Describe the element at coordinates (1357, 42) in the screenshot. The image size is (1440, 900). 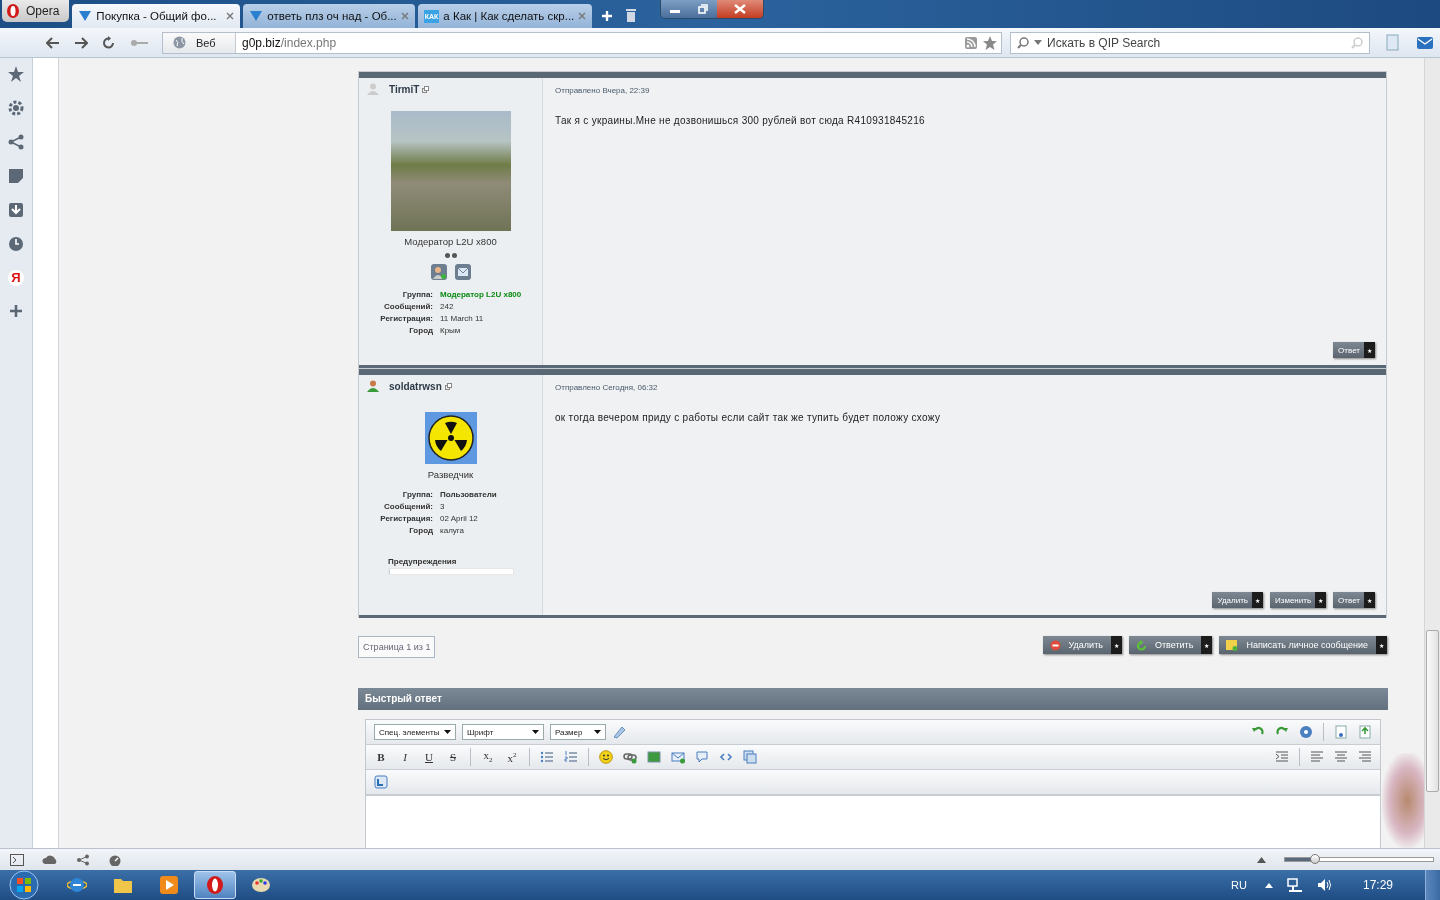
I see `search-icon` at that location.